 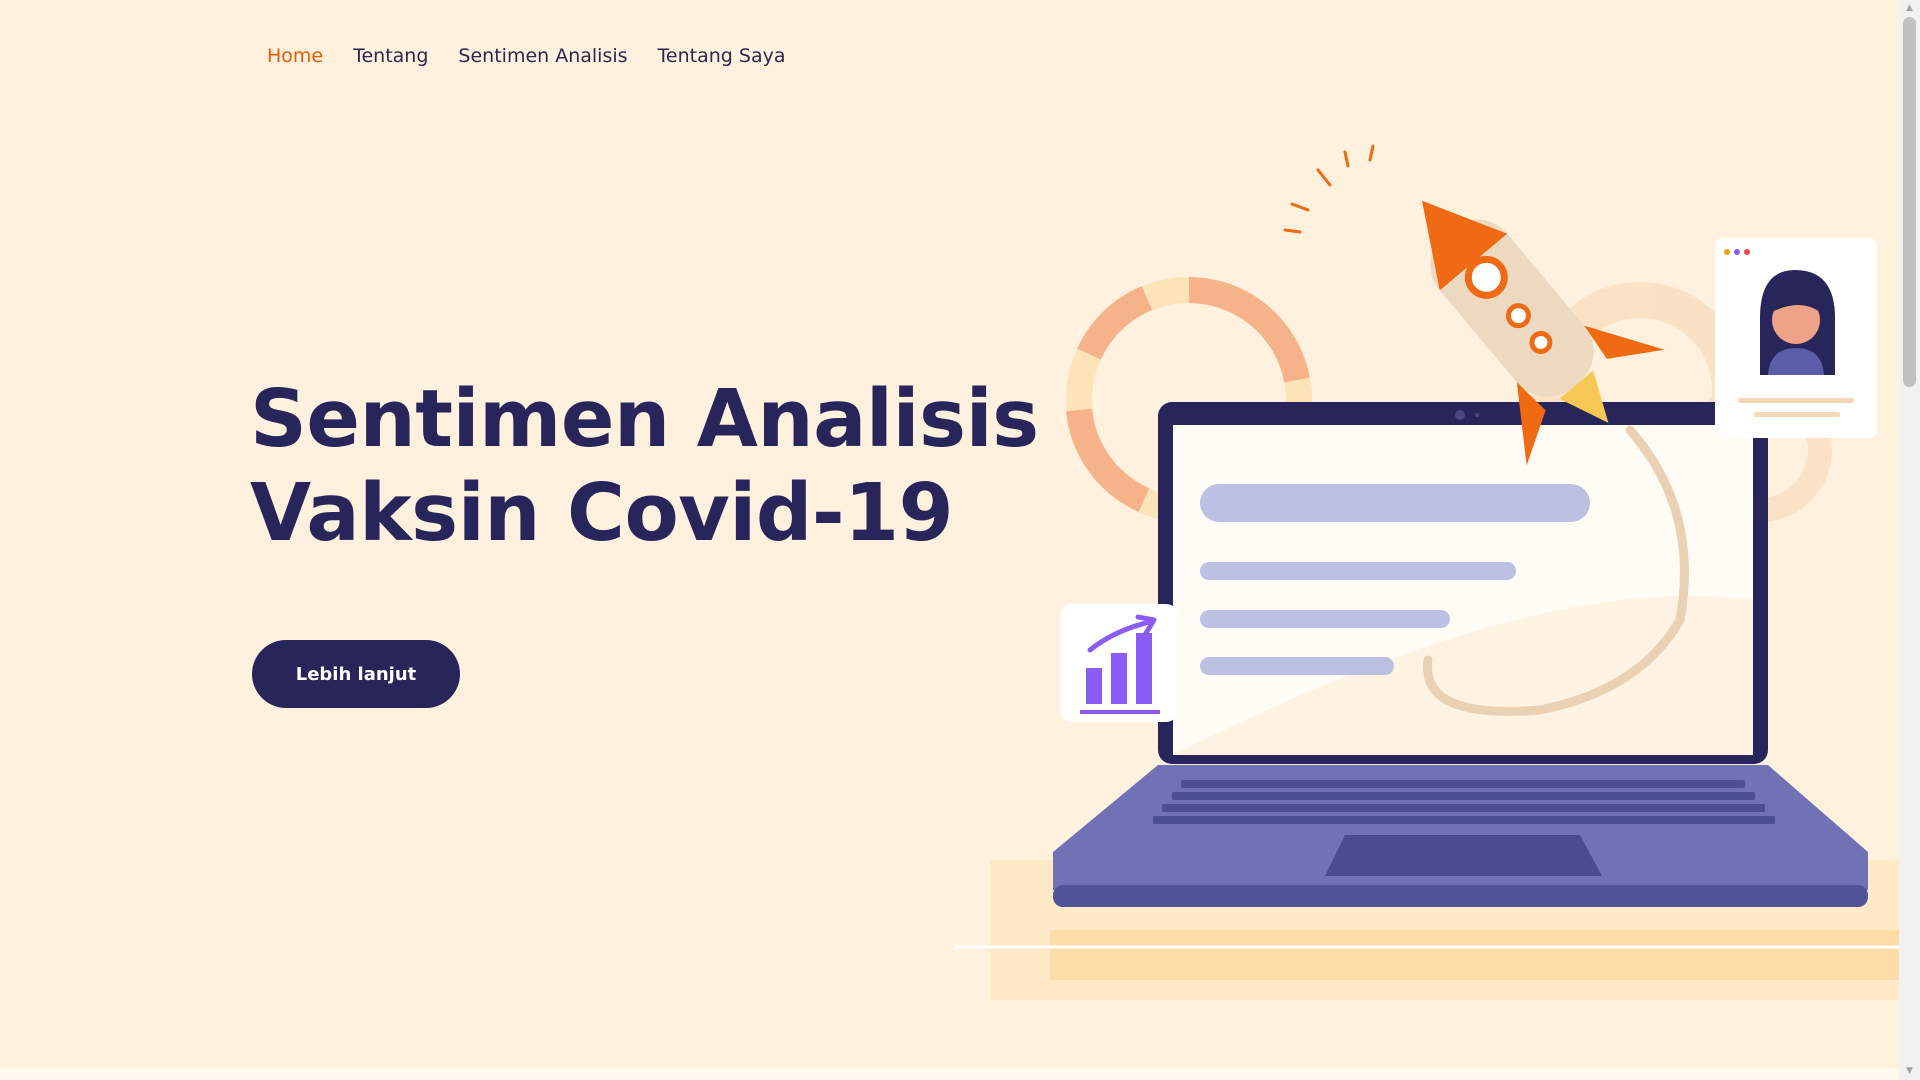 What do you see at coordinates (949, 1074) in the screenshot?
I see `footer-strip` at bounding box center [949, 1074].